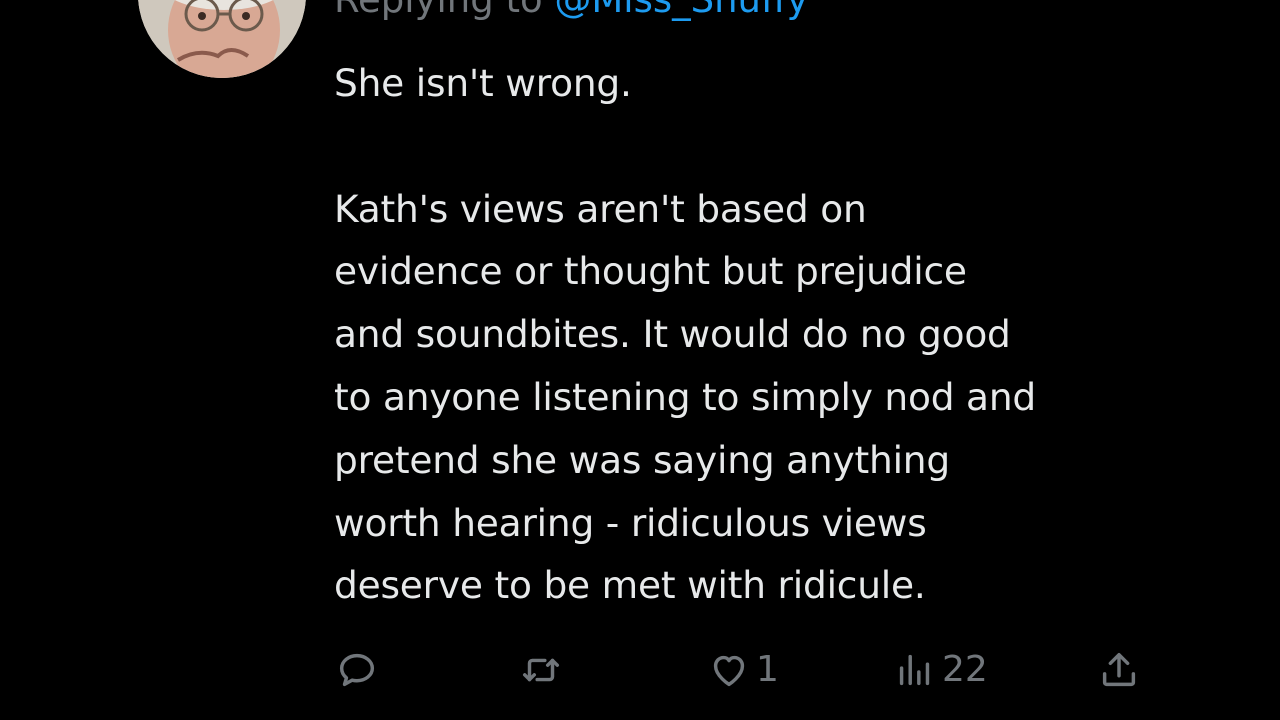 The image size is (1280, 720). I want to click on share-button, so click(1119, 670).